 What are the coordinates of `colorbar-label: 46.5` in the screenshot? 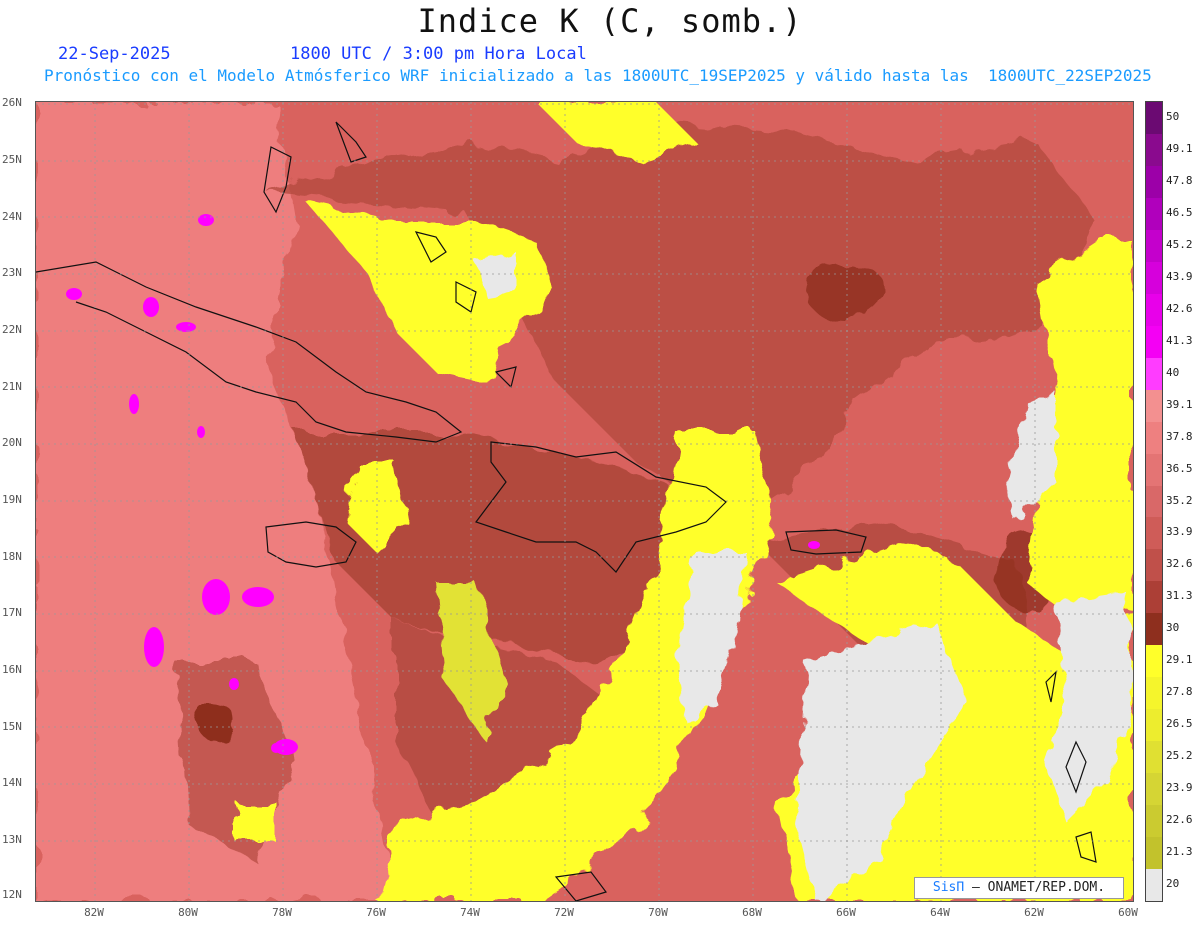 It's located at (1179, 212).